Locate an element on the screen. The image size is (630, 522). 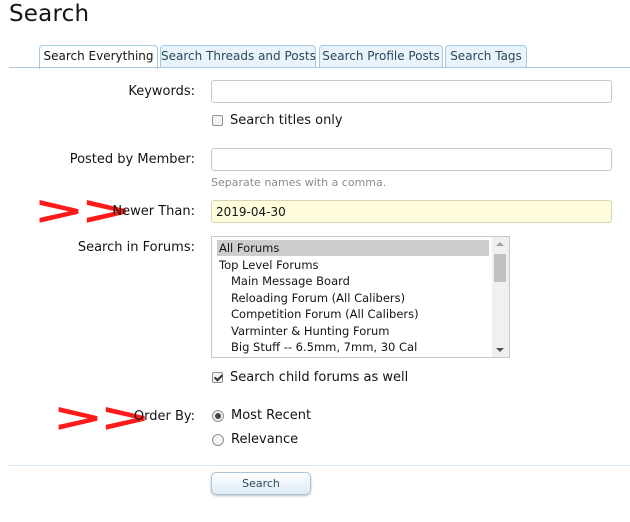
order-relevance-radio: Relevance is located at coordinates (255, 439).